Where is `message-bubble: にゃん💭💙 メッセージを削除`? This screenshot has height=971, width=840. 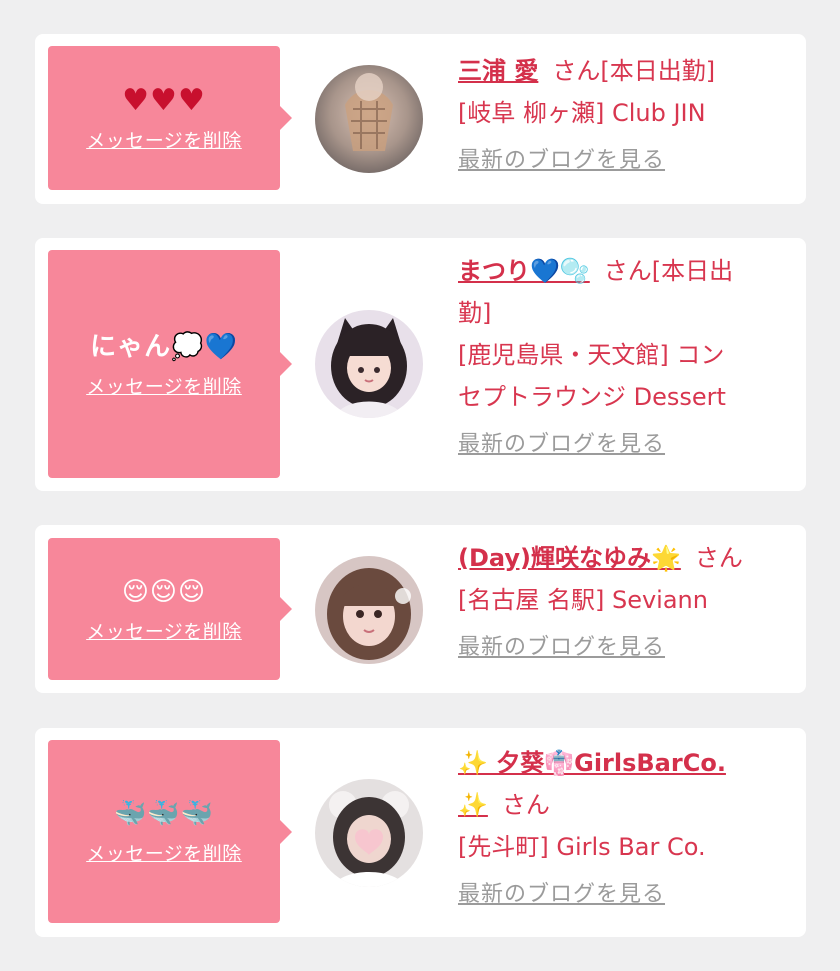 message-bubble: にゃん💭💙 メッセージを削除 is located at coordinates (170, 364).